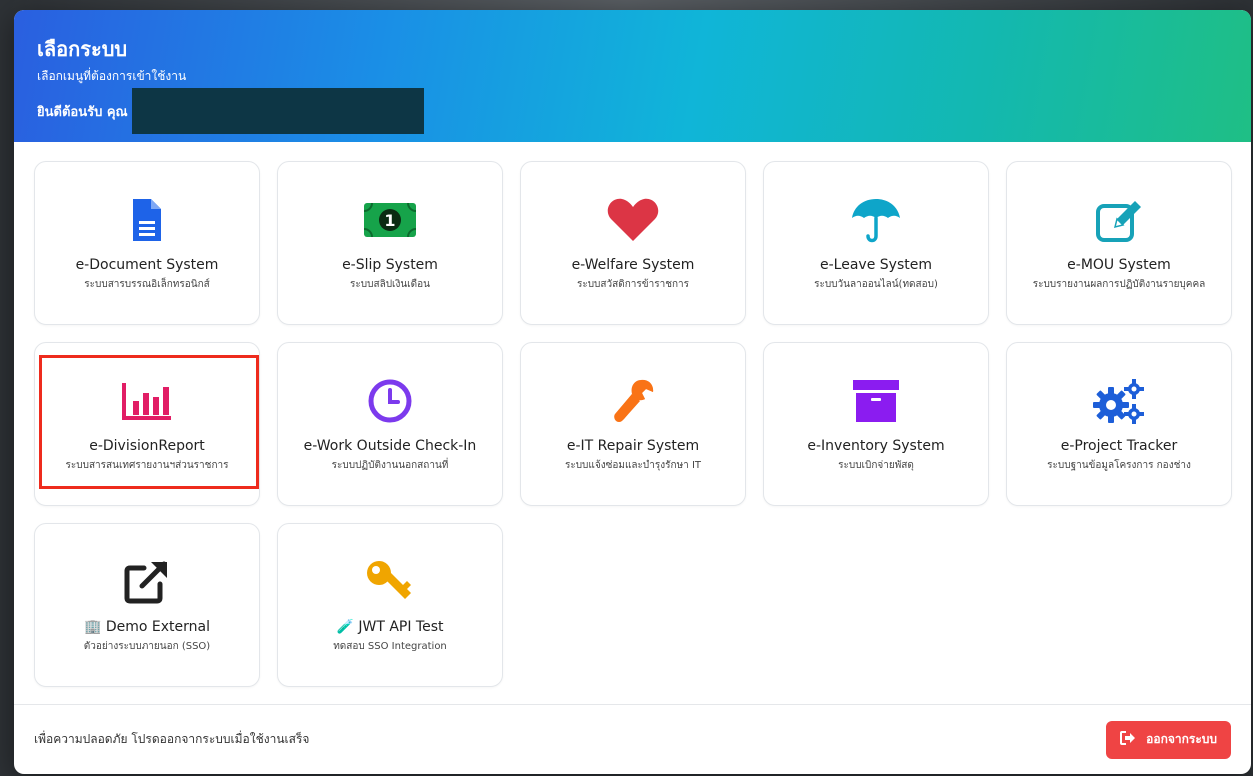 Image resolution: width=1253 pixels, height=776 pixels. I want to click on card-description: ระบบฐานข้อมูลโครงการ กองช่าง, so click(1119, 465).